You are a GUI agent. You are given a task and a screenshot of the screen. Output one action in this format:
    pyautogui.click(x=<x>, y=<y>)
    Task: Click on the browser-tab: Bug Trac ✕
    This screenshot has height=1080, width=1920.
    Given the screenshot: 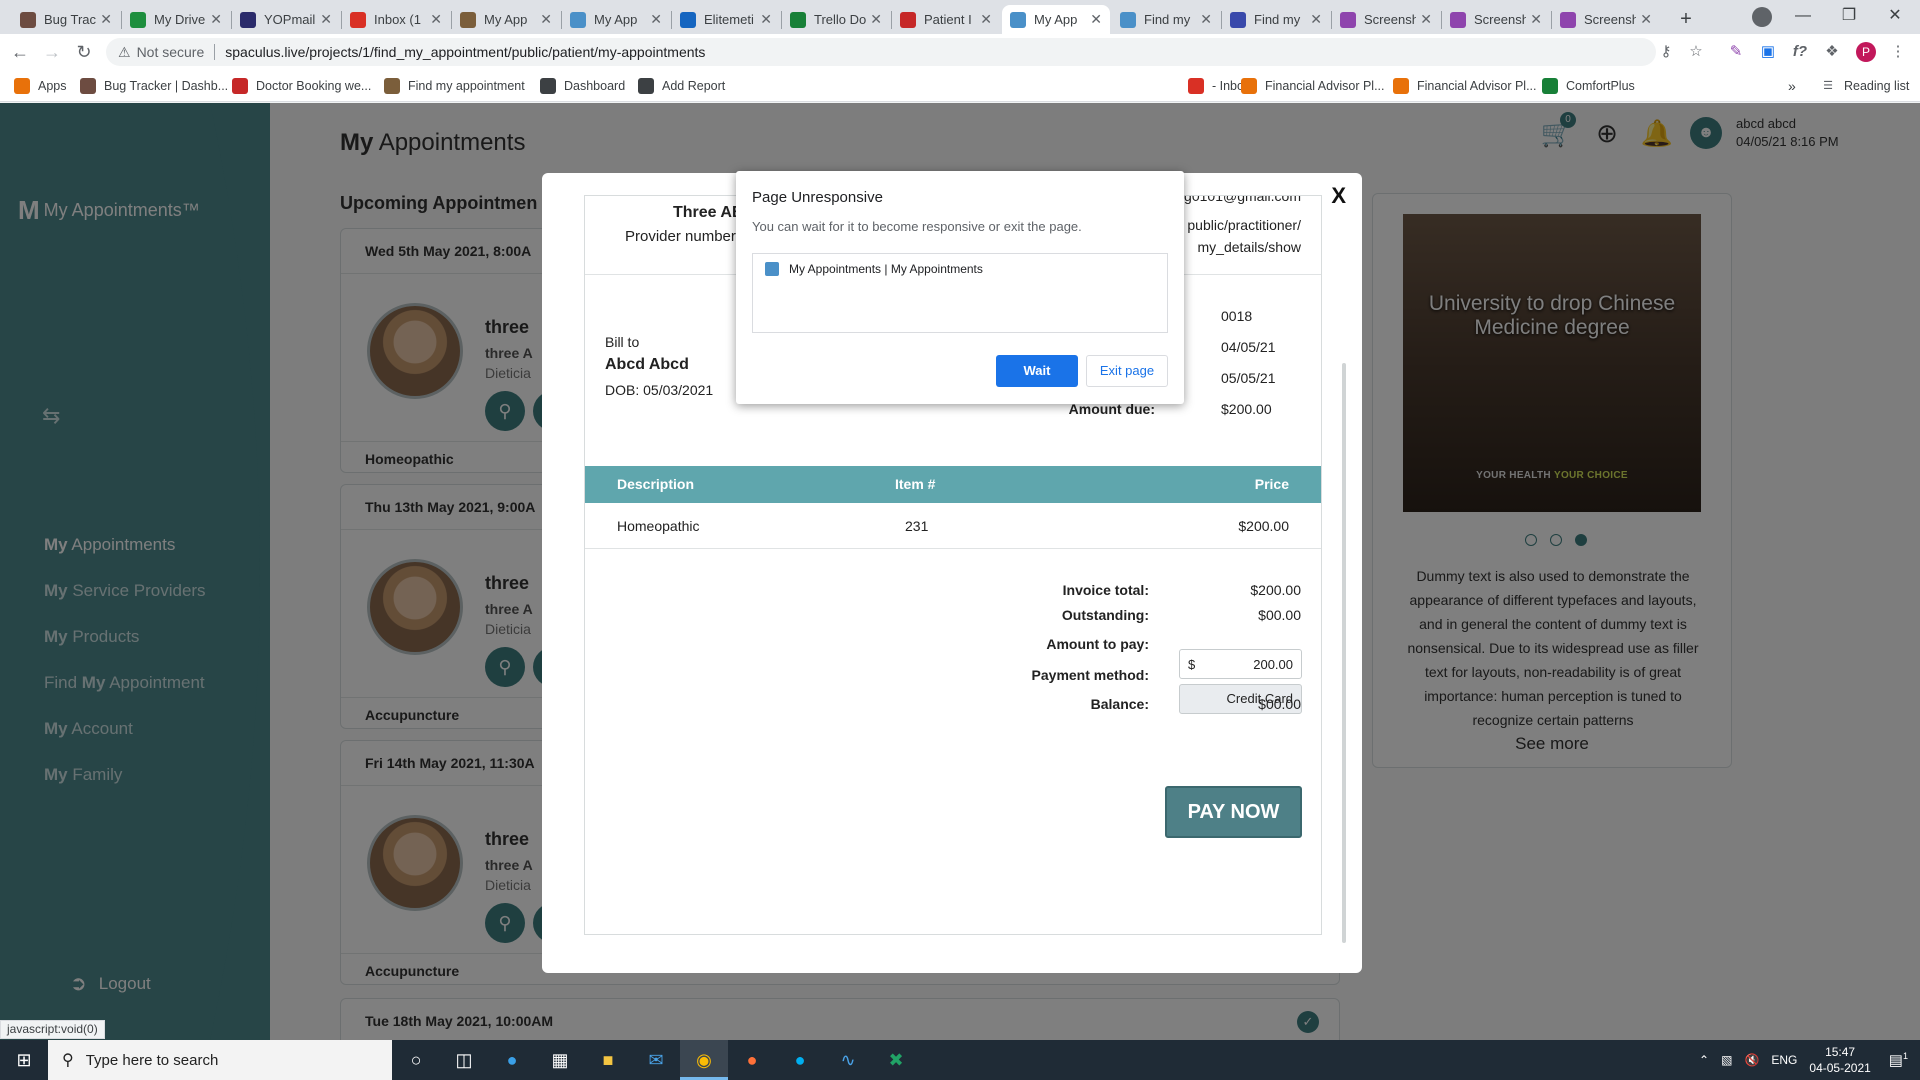 What is the action you would take?
    pyautogui.click(x=66, y=19)
    